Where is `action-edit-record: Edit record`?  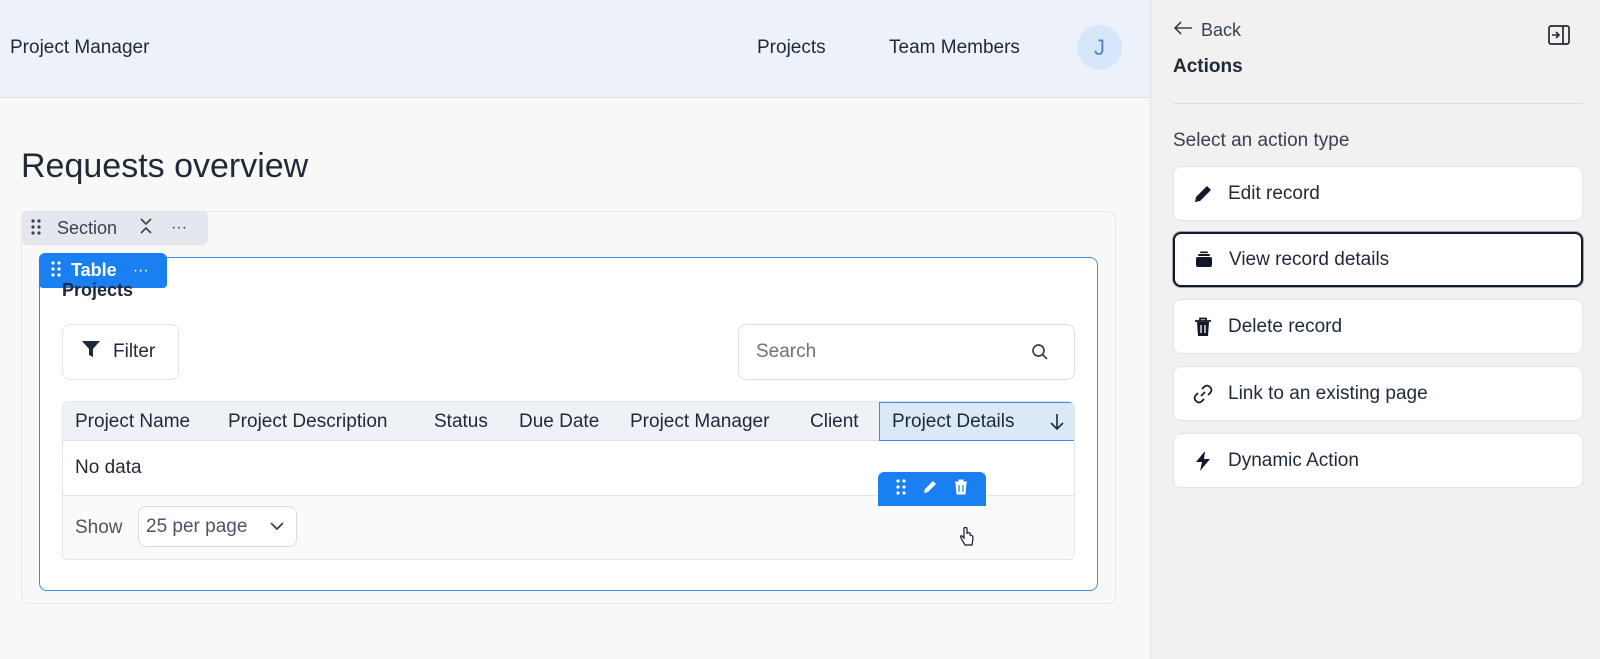
action-edit-record: Edit record is located at coordinates (1378, 193).